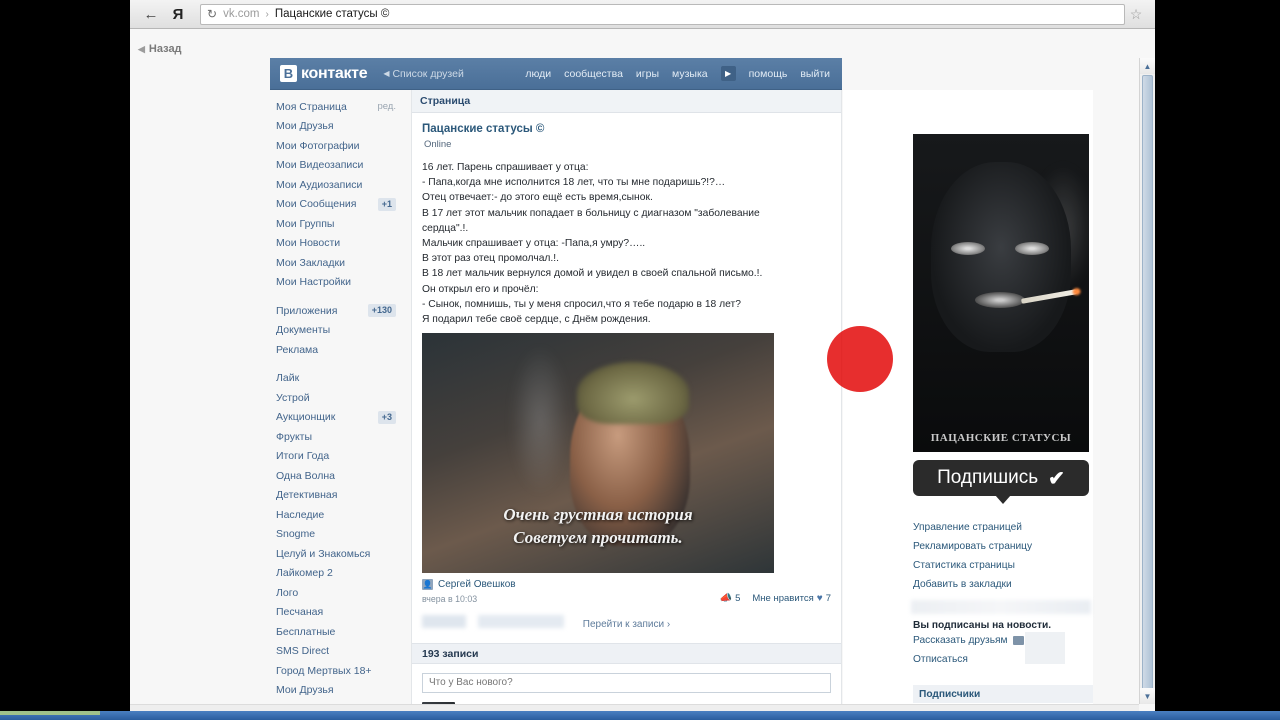 Image resolution: width=1280 pixels, height=720 pixels. Describe the element at coordinates (340, 418) in the screenshot. I see `sidebar-item-auctioneer: Аукционщик +3` at that location.